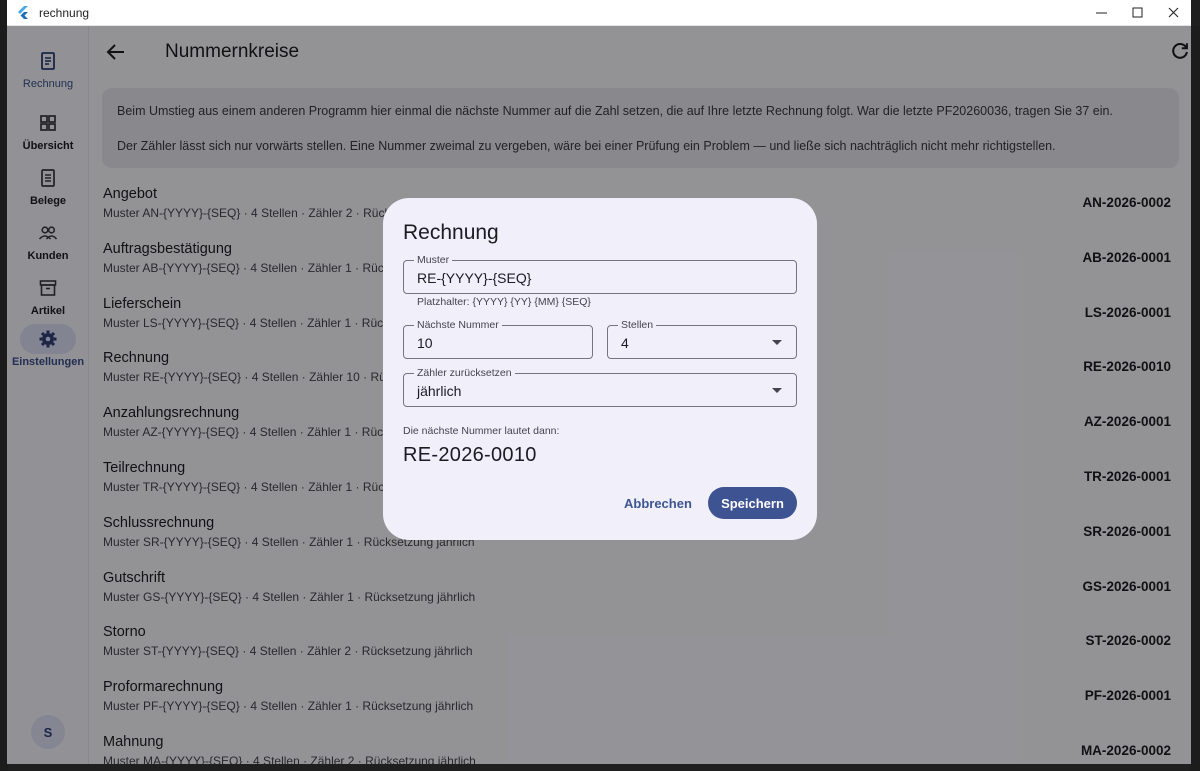 The image size is (1200, 771). What do you see at coordinates (474, 278) in the screenshot?
I see `pattern-field-value: RE-{YYYY}-{SEQ}` at bounding box center [474, 278].